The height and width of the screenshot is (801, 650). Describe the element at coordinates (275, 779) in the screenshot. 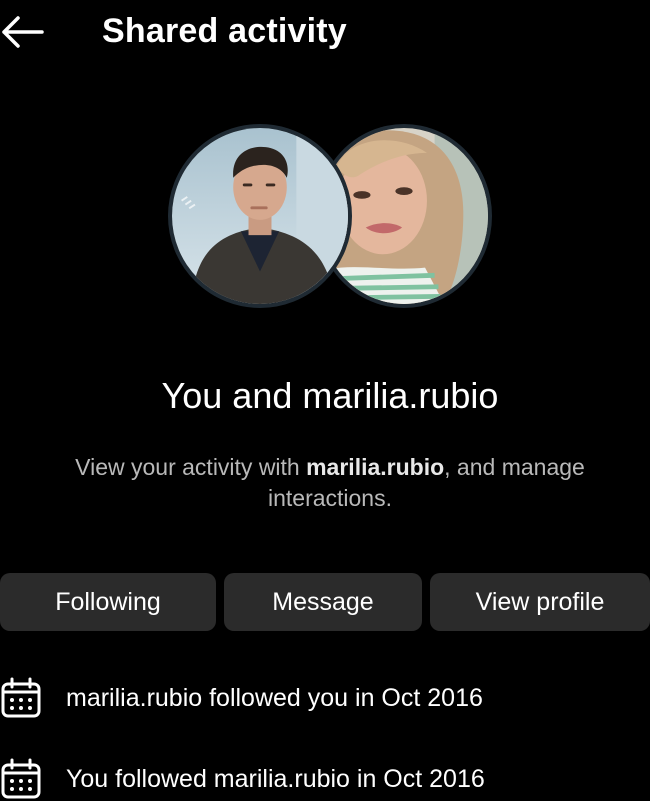

I see `activity-text: You followed marilia.rubio in Oct 2016` at that location.